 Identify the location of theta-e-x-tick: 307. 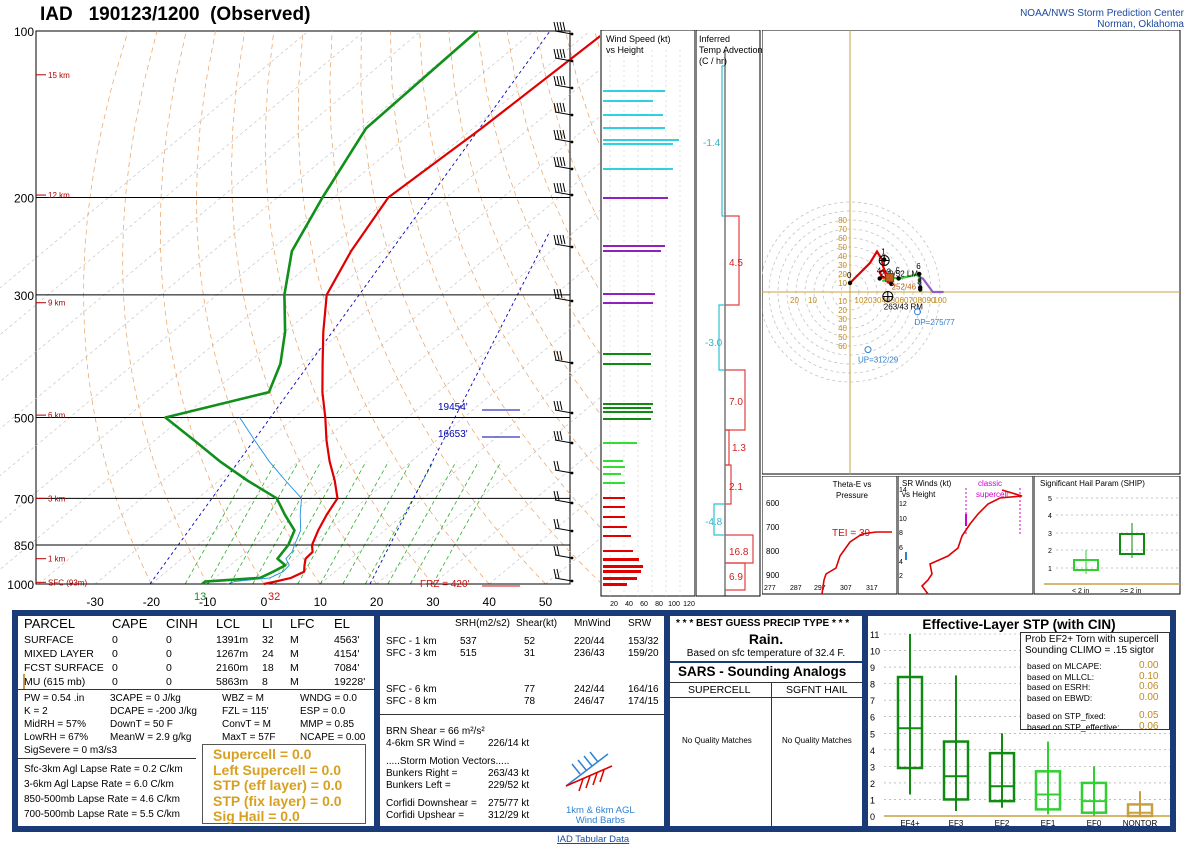
(846, 588).